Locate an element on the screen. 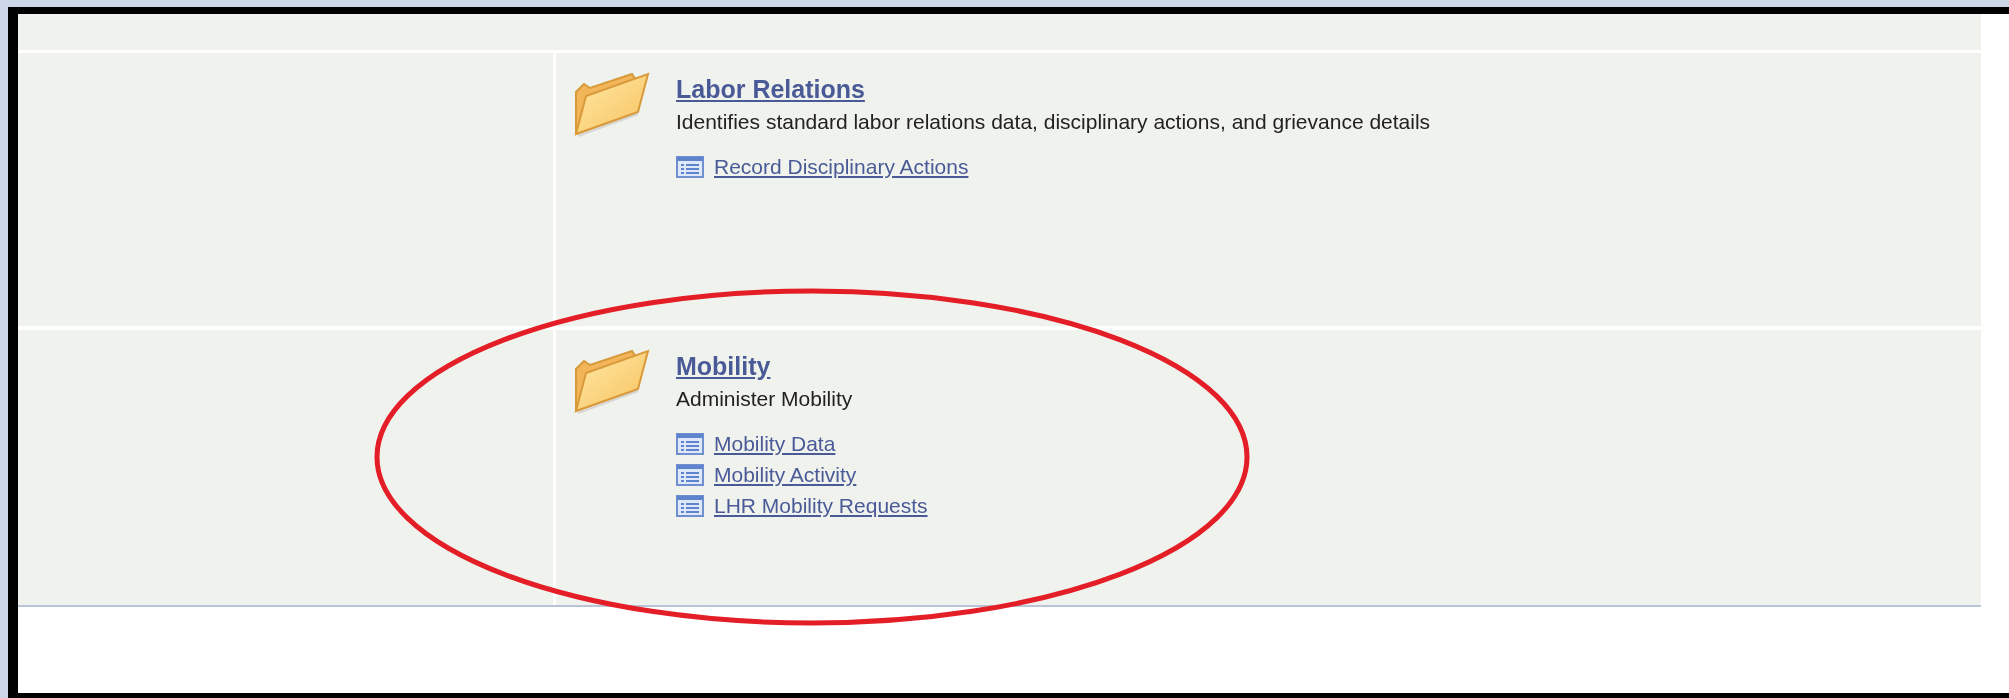 This screenshot has height=698, width=2009. page-link: Record Disciplinary Actions is located at coordinates (841, 166).